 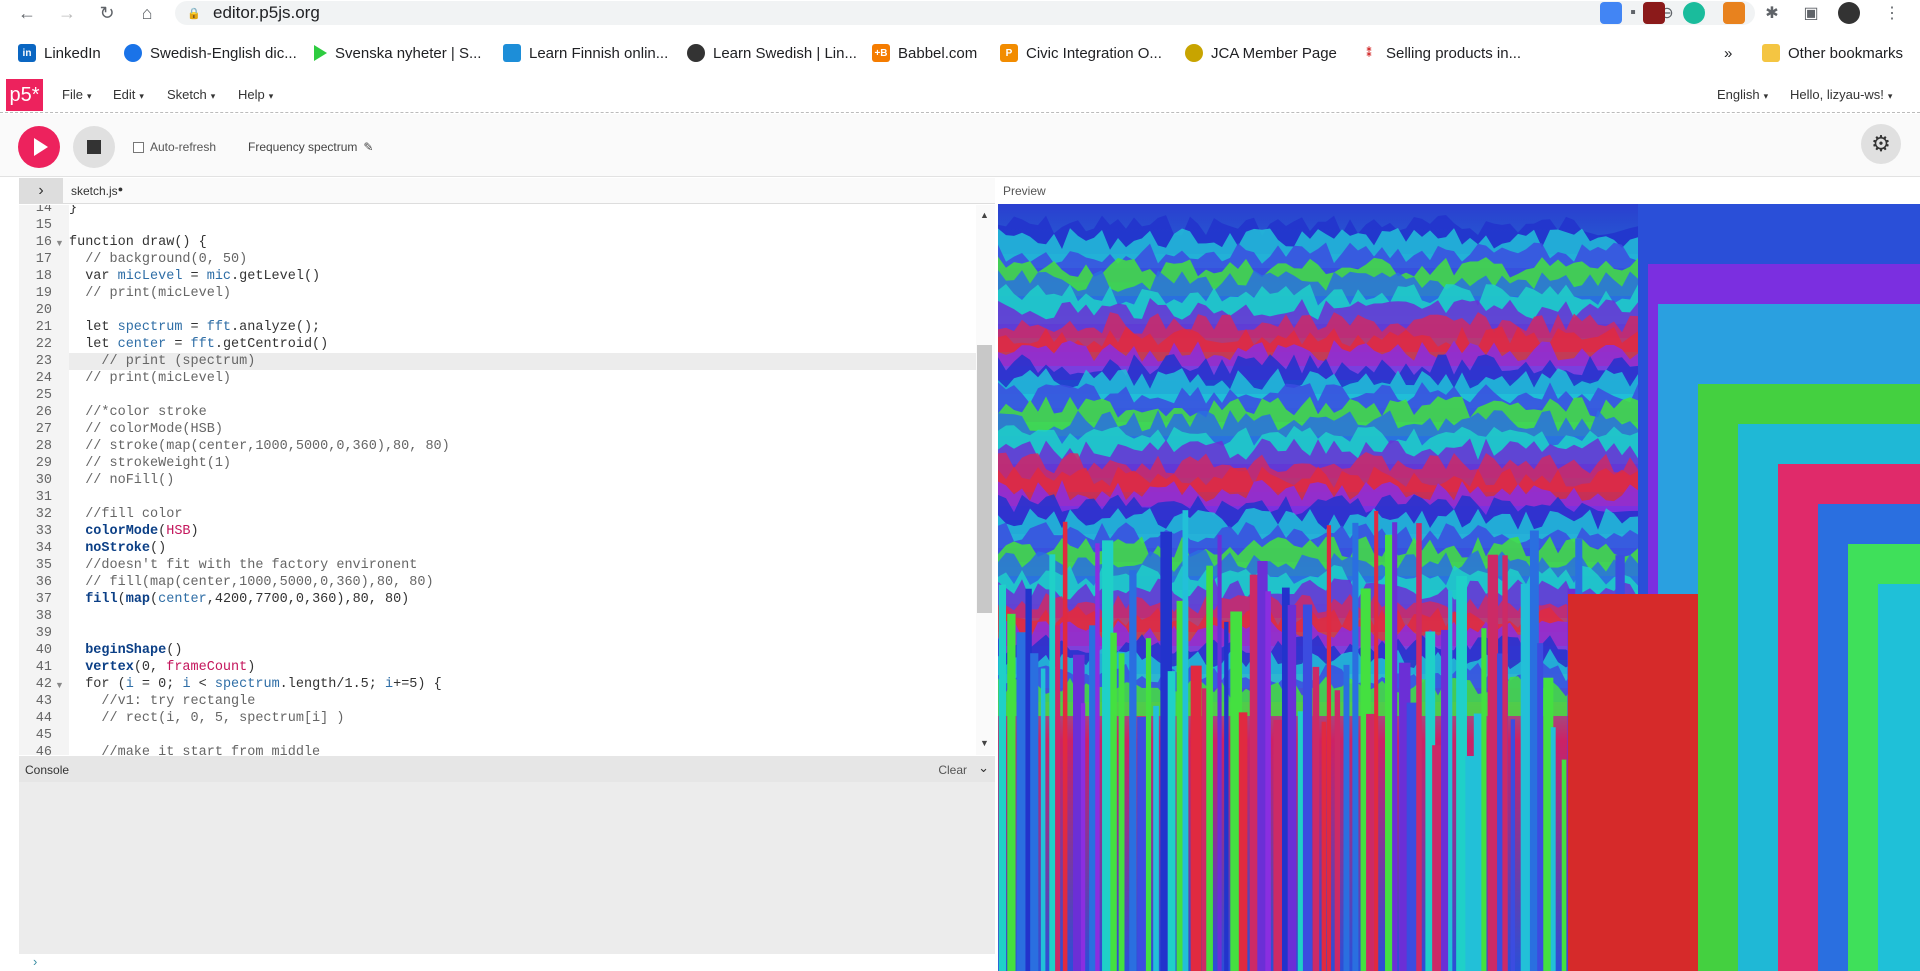 What do you see at coordinates (1633, 13) in the screenshot?
I see `camera-icon: ▪` at bounding box center [1633, 13].